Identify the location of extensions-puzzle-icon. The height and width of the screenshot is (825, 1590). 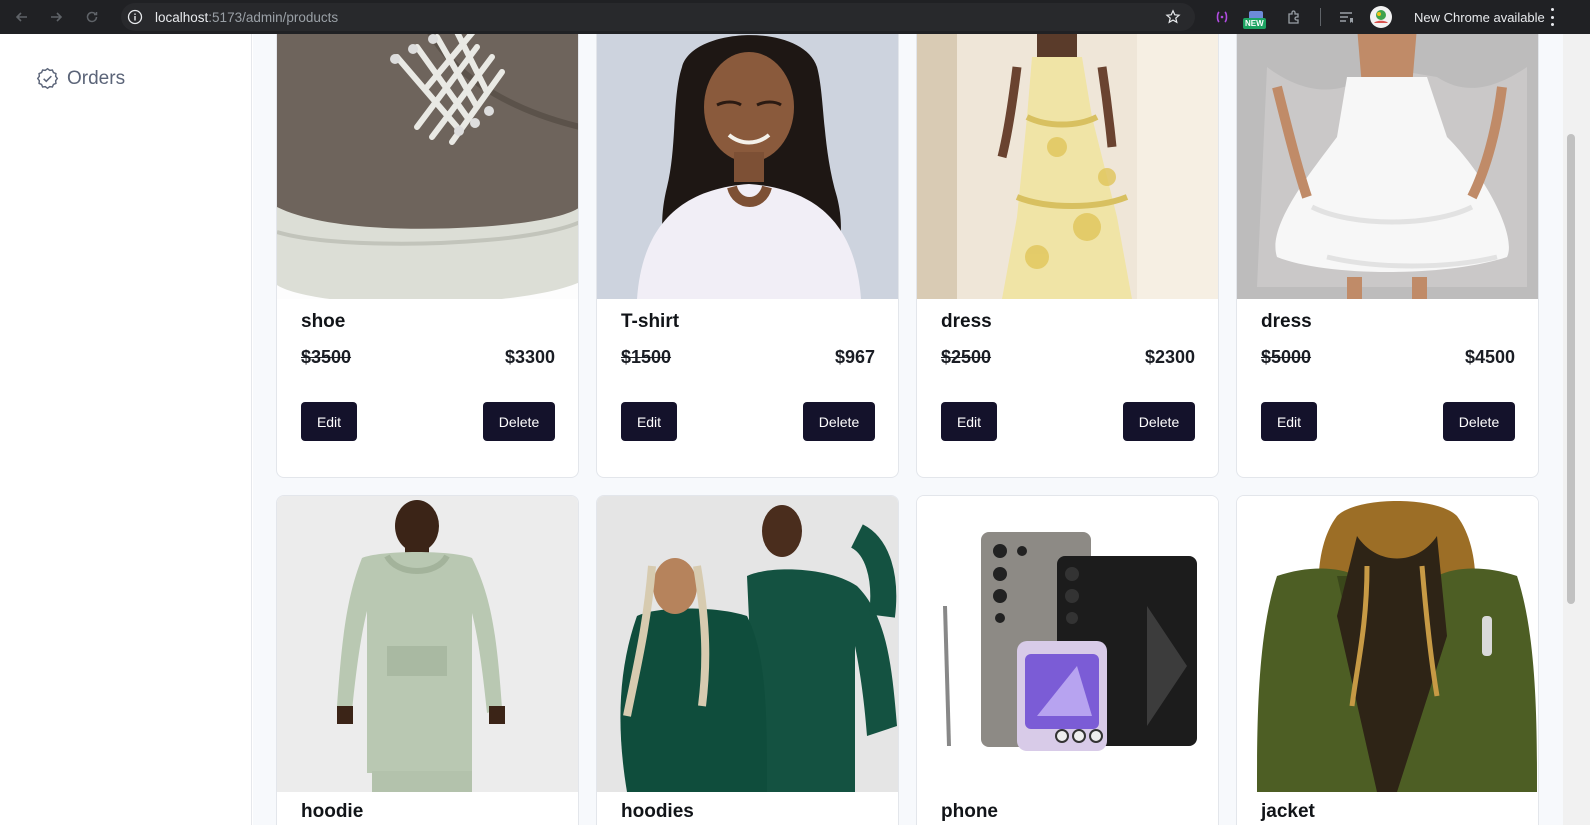
(1294, 17).